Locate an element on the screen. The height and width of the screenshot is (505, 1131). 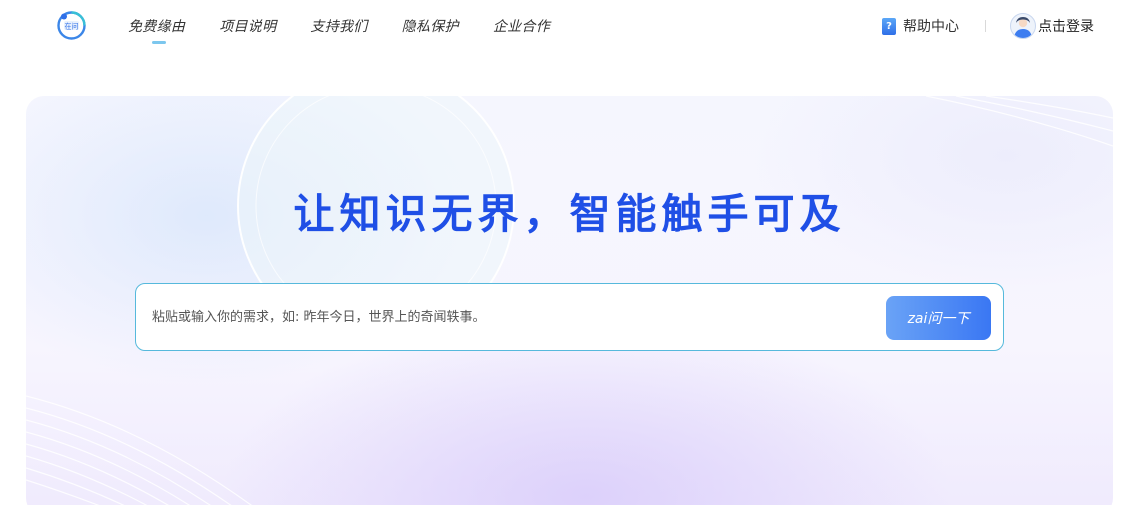
login-button: 点击登录 is located at coordinates (1052, 26).